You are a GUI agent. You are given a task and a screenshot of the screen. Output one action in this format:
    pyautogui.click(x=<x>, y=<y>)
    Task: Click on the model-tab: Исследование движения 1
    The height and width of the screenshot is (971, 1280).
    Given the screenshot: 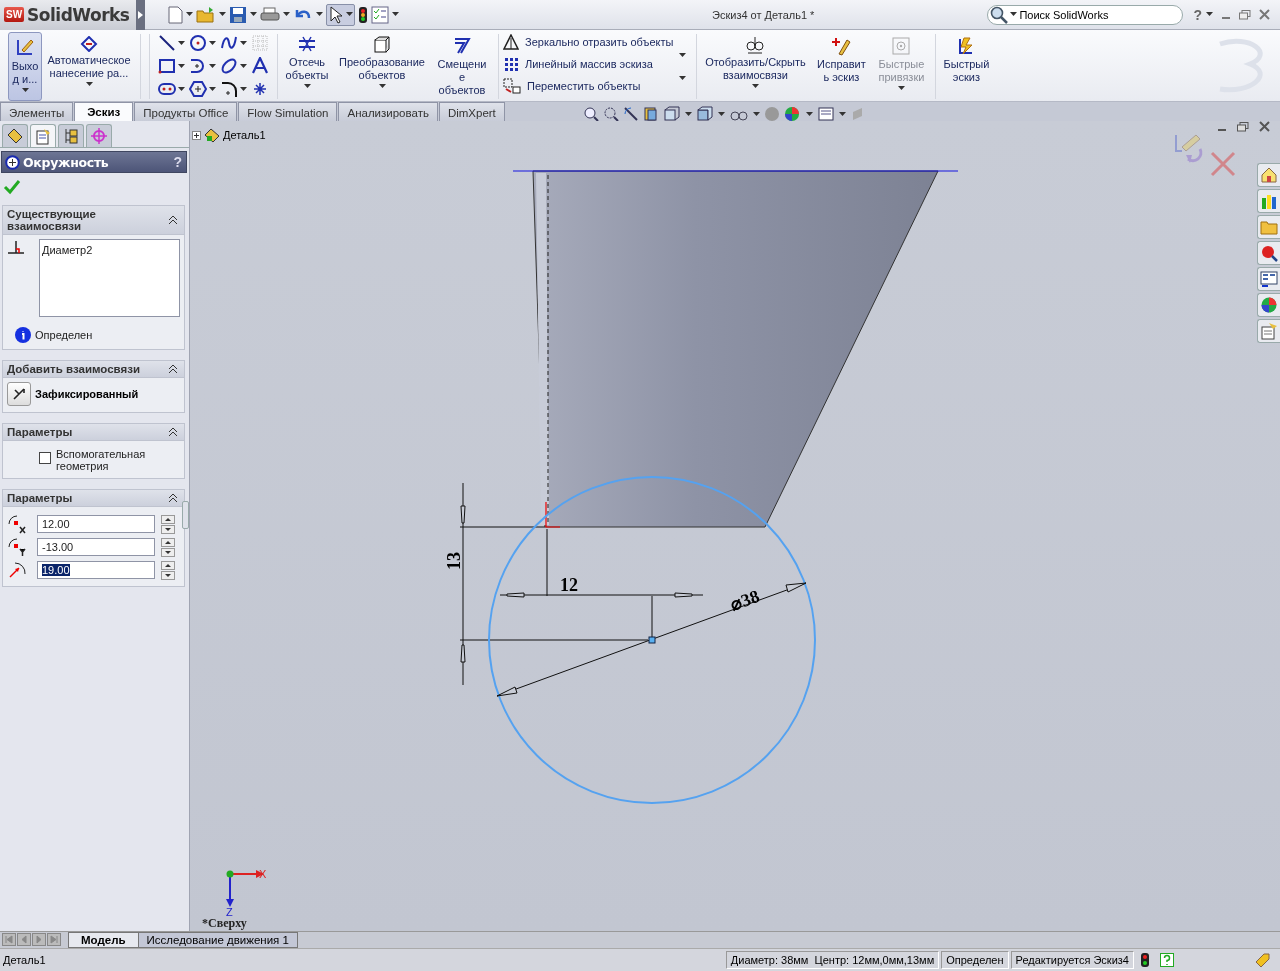 What is the action you would take?
    pyautogui.click(x=217, y=940)
    